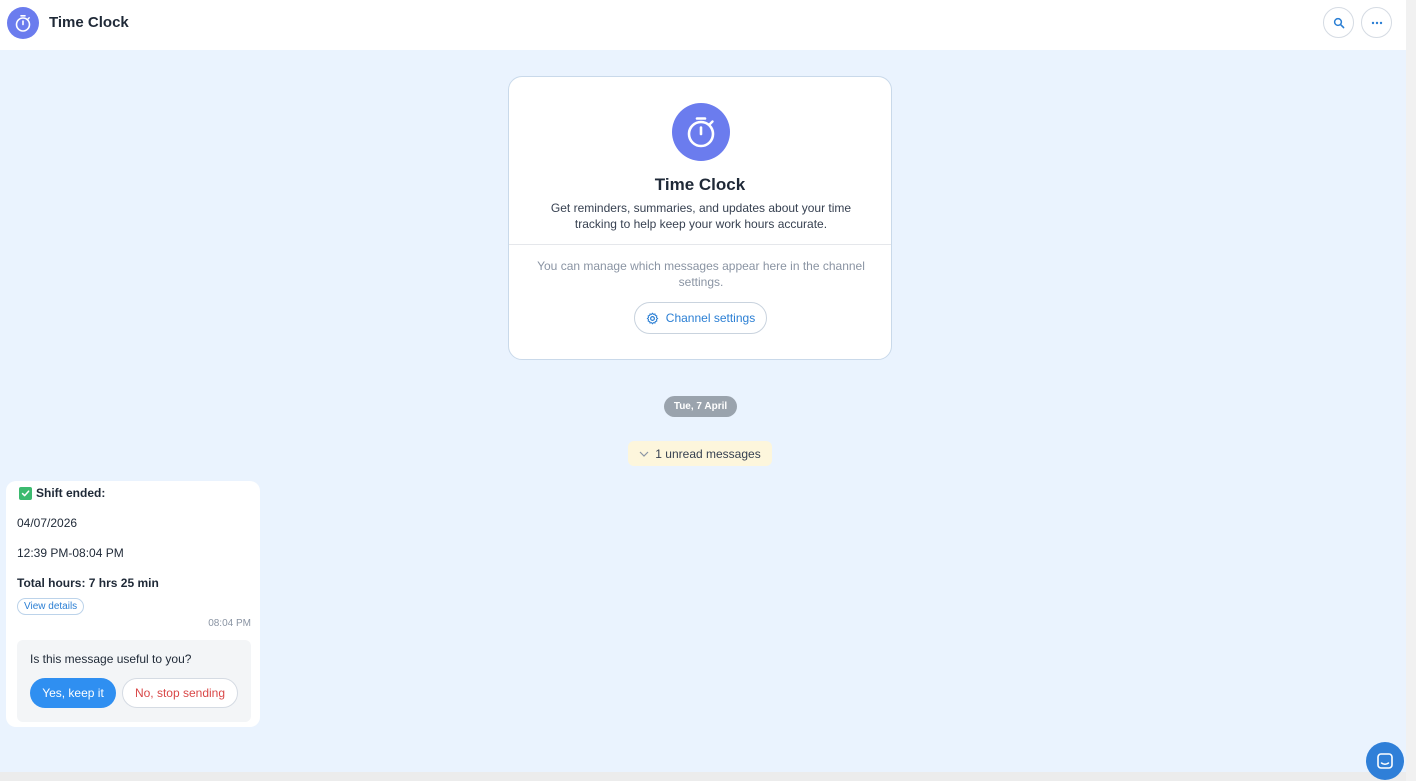 Image resolution: width=1416 pixels, height=781 pixels. Describe the element at coordinates (652, 318) in the screenshot. I see `gear-icon` at that location.